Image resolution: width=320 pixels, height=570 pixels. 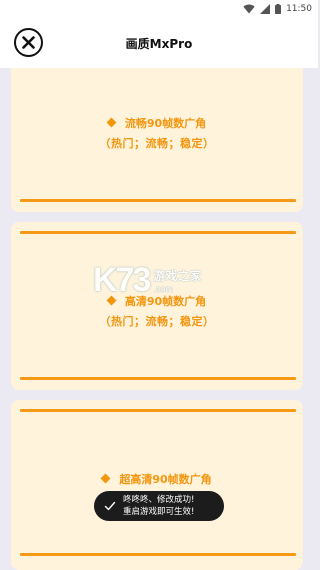 I want to click on option-label: 超高清90帧数广角, so click(x=157, y=479).